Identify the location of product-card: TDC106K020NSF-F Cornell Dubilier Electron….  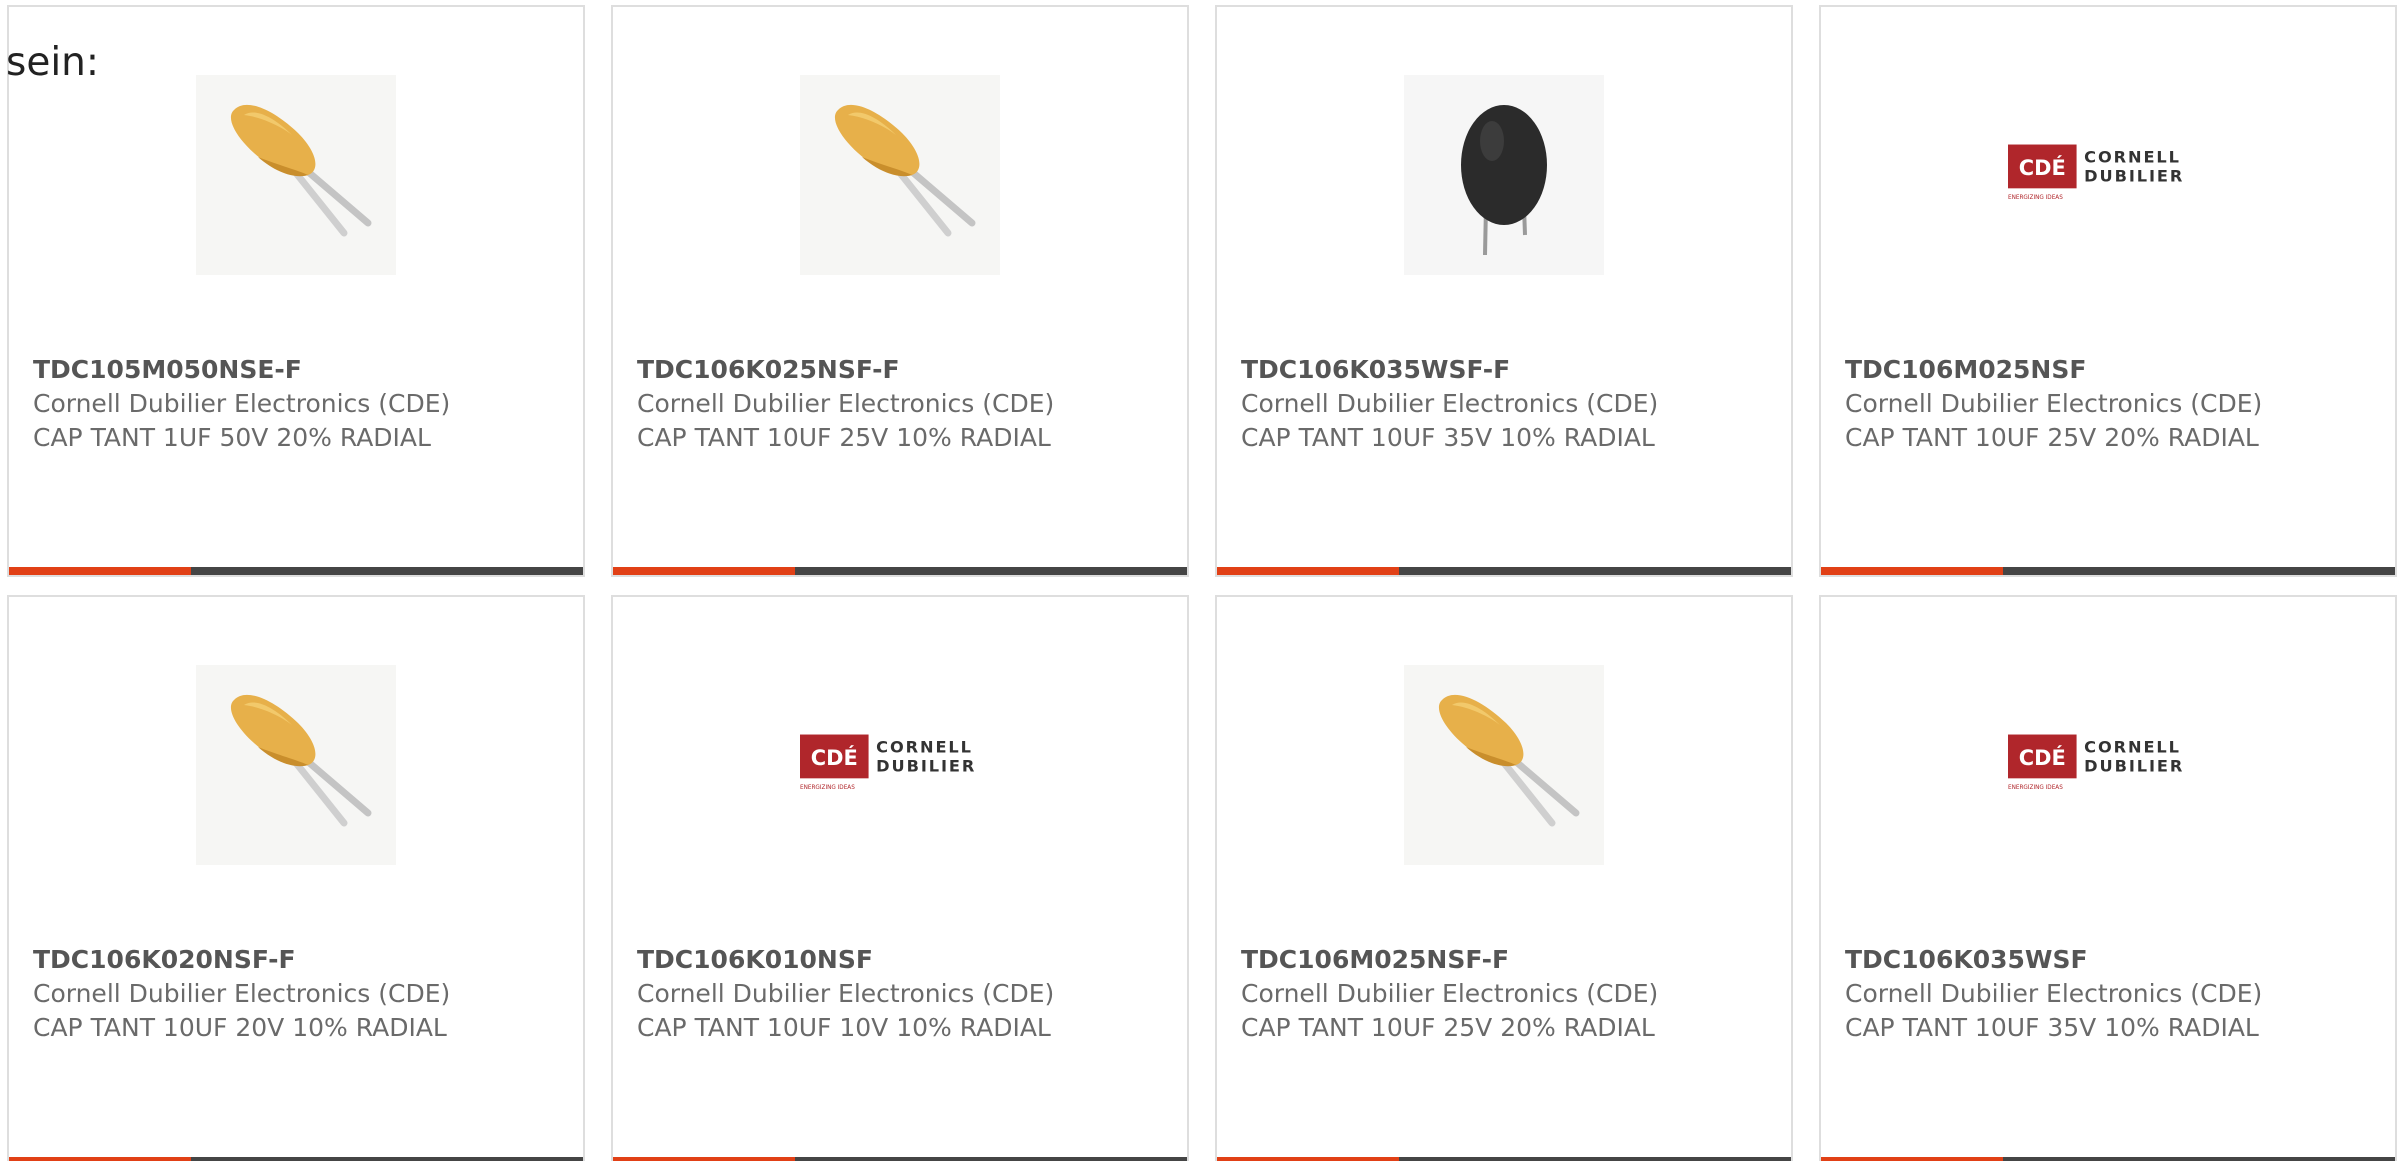
(296, 878).